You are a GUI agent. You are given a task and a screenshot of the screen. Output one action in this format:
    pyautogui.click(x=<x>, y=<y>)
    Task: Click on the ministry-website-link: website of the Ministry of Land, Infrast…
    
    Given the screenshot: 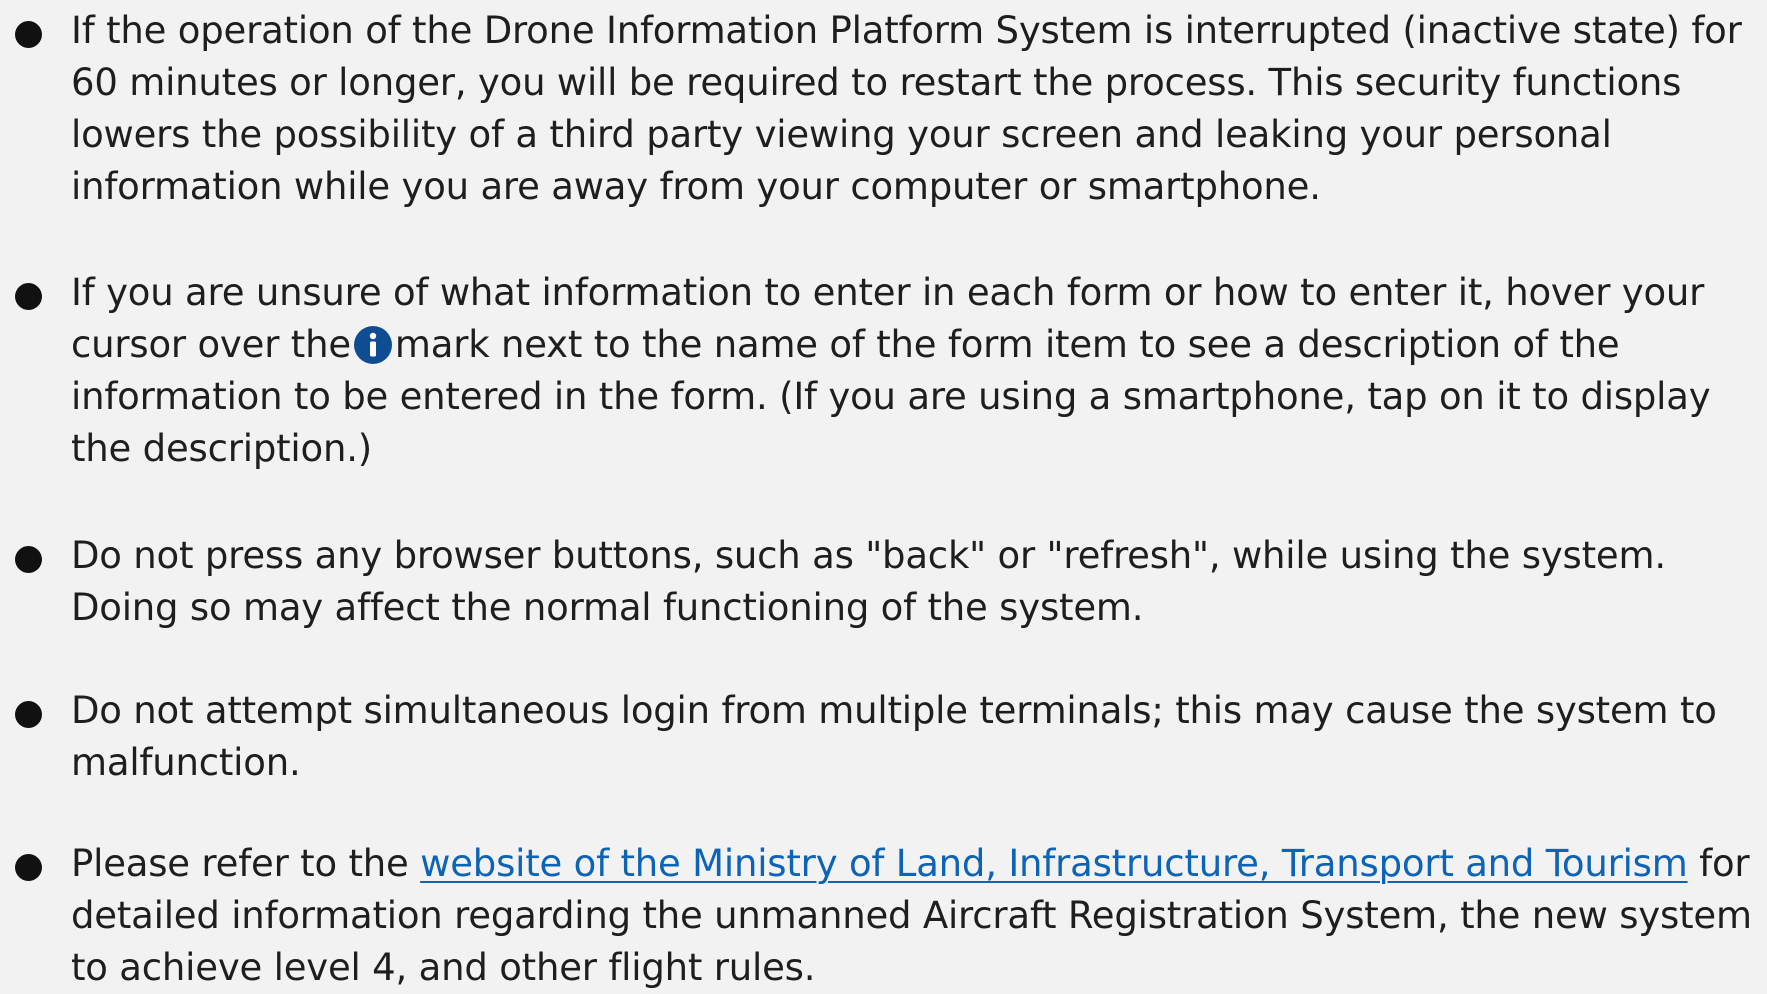 What is the action you would take?
    pyautogui.click(x=1054, y=863)
    